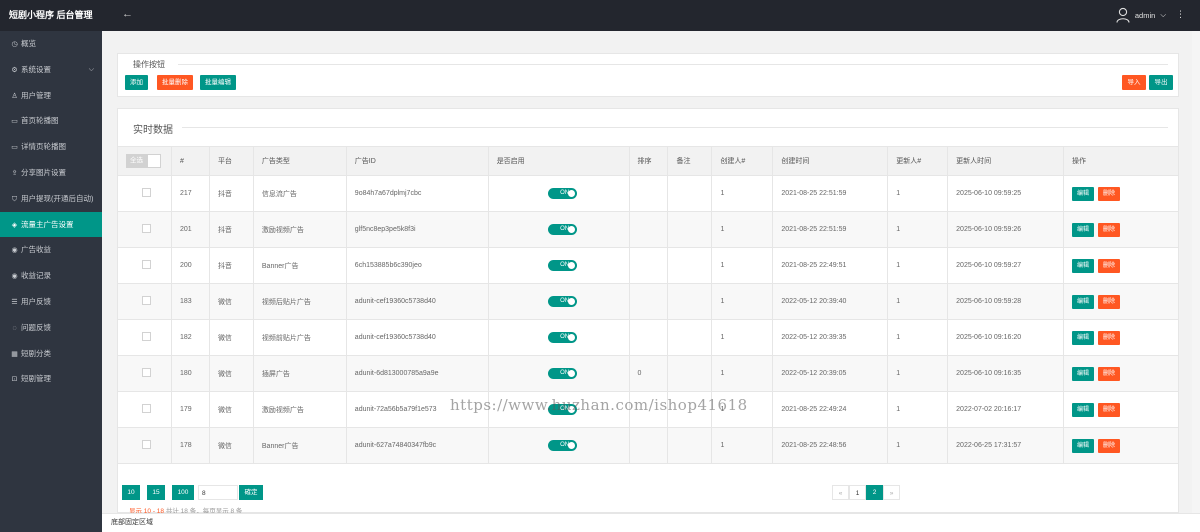  I want to click on select-all-checkbox: 全选, so click(143, 161).